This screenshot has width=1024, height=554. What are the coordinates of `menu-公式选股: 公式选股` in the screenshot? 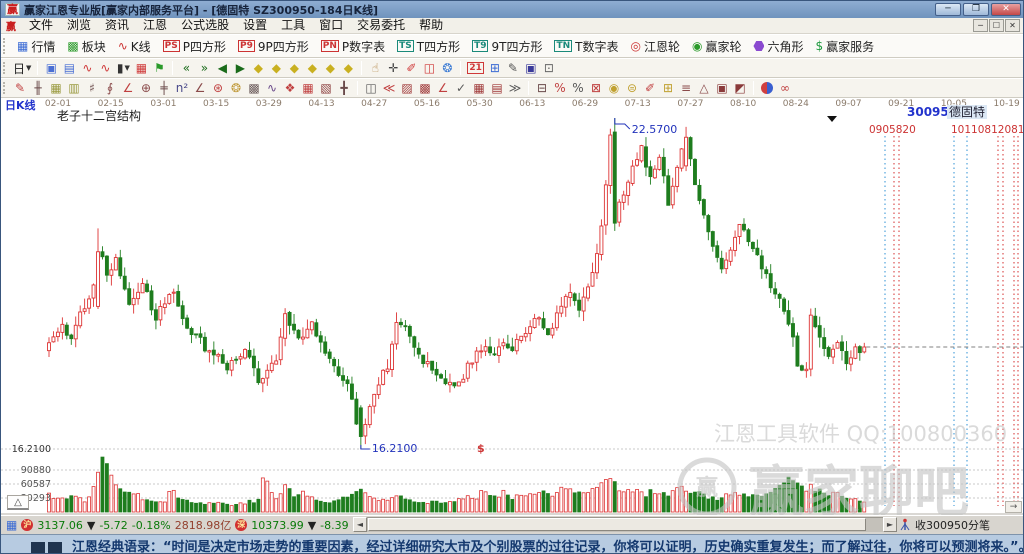 It's located at (205, 25).